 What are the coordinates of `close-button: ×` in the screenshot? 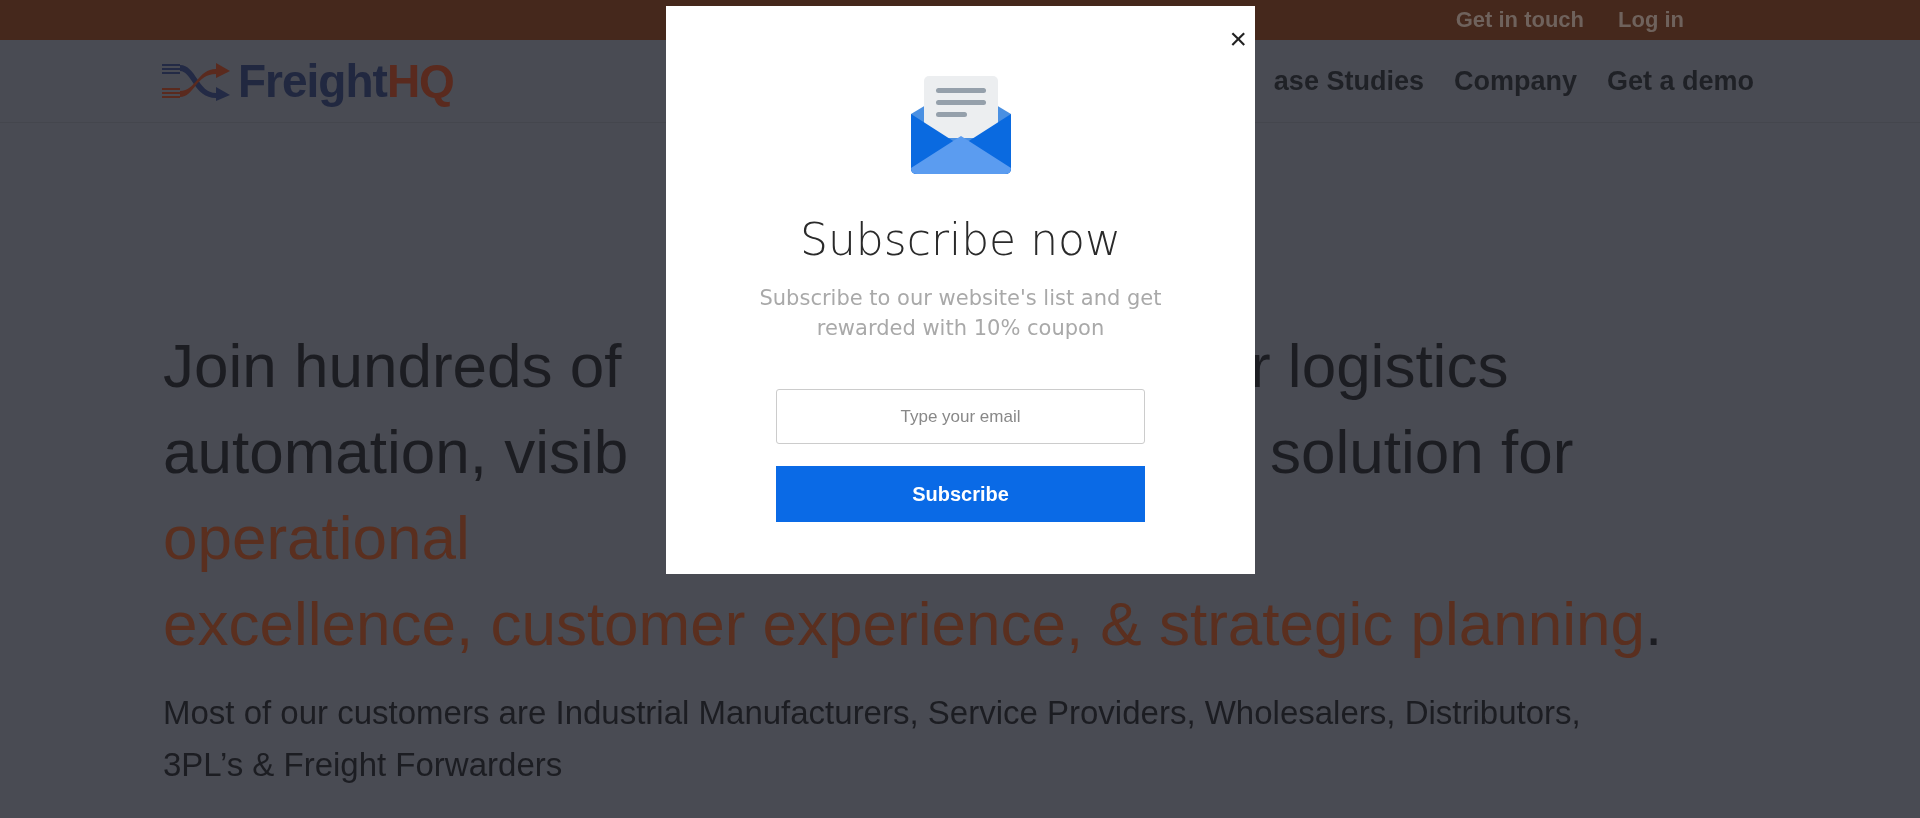 It's located at (1238, 39).